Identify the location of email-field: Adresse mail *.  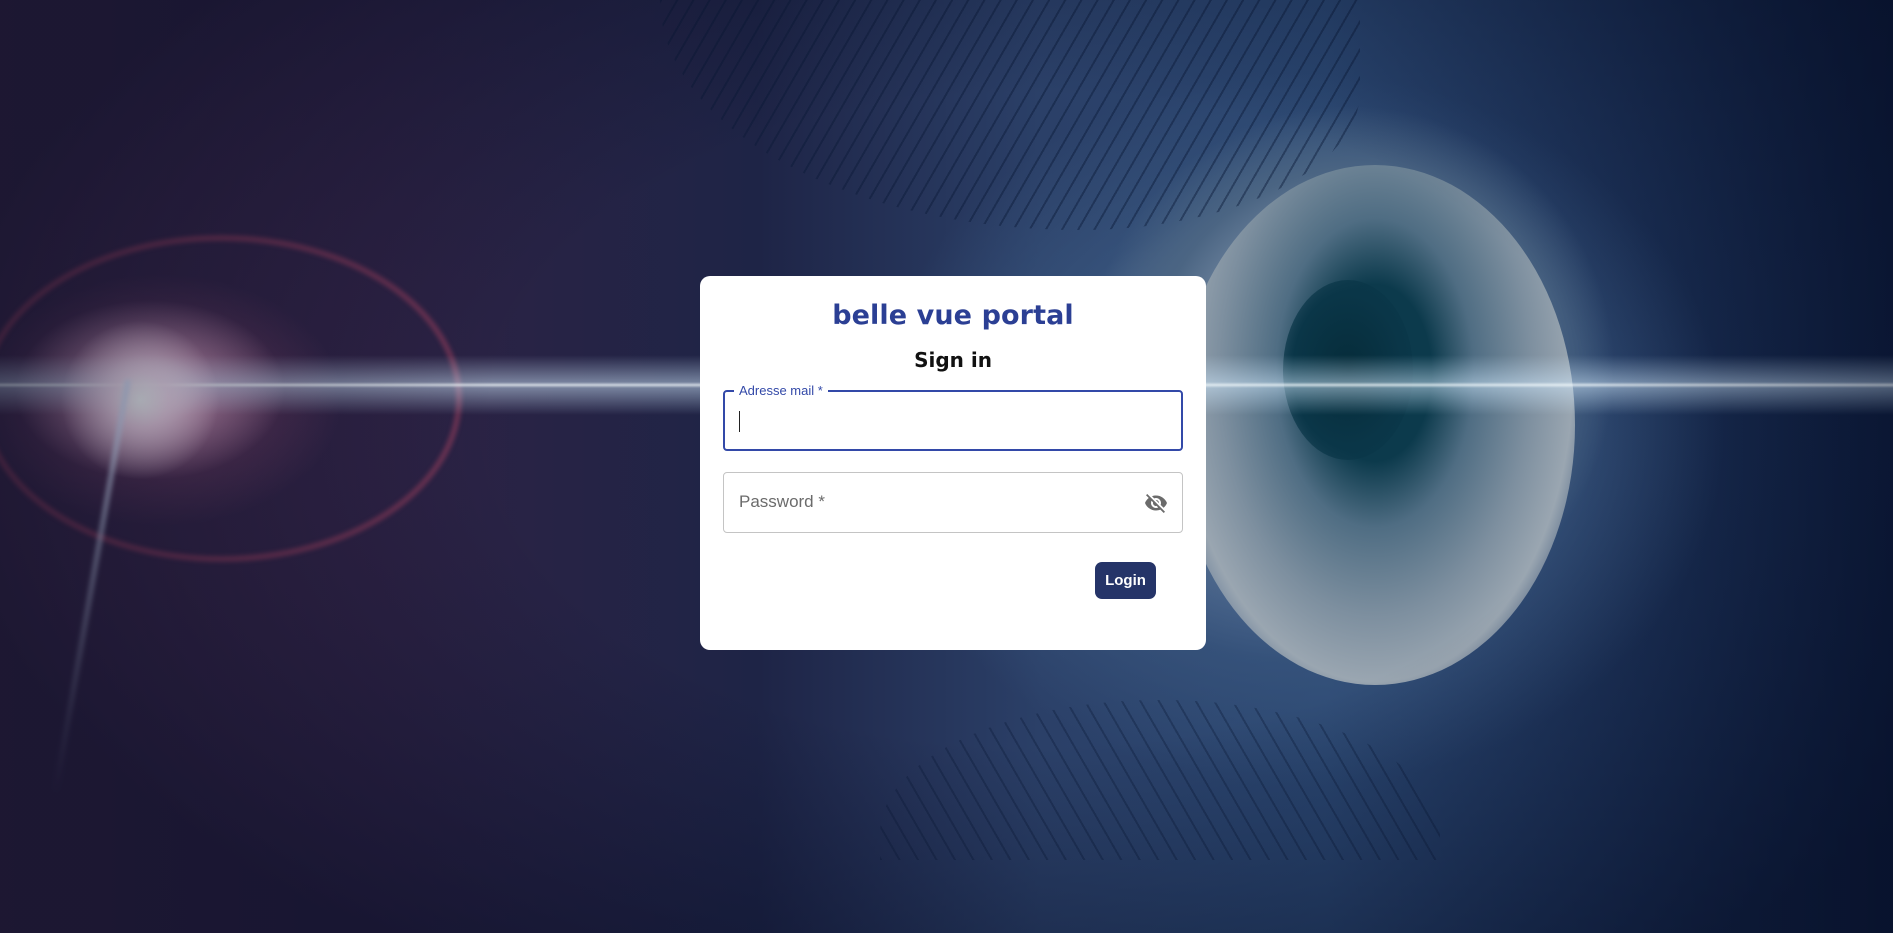
(953, 417).